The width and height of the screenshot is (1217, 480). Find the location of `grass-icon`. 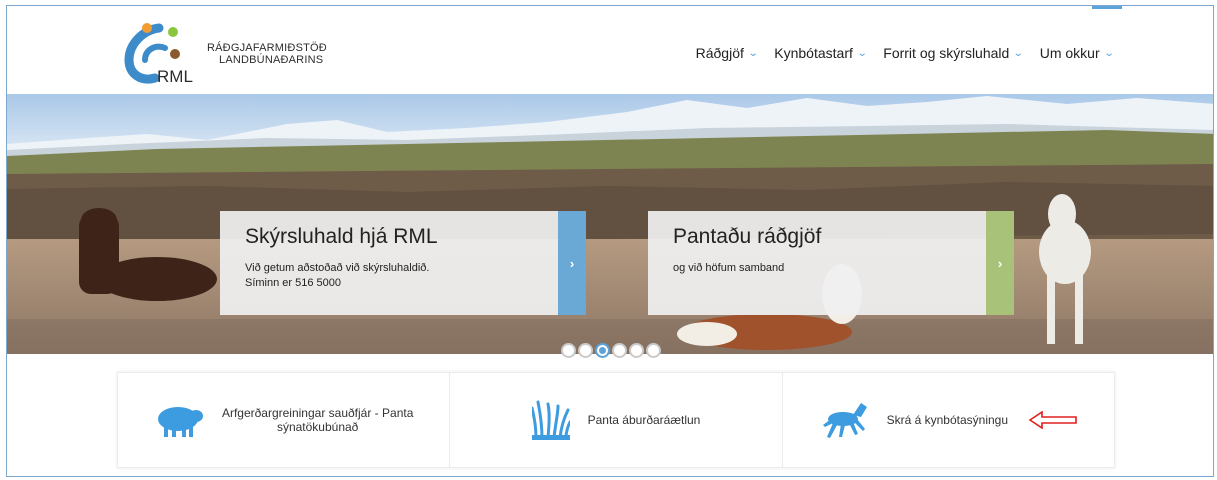

grass-icon is located at coordinates (550, 420).